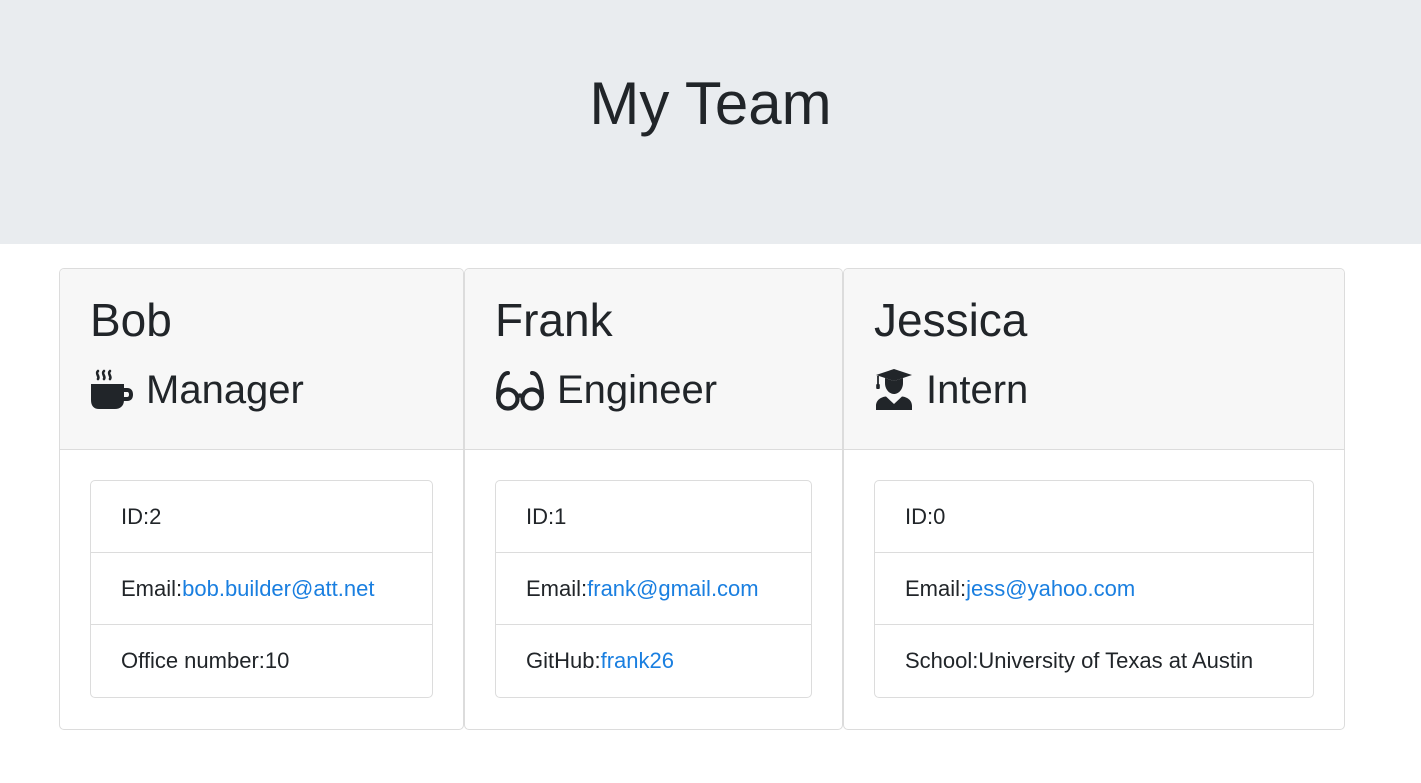  I want to click on list-item-office-number: Office number: 10, so click(261, 661).